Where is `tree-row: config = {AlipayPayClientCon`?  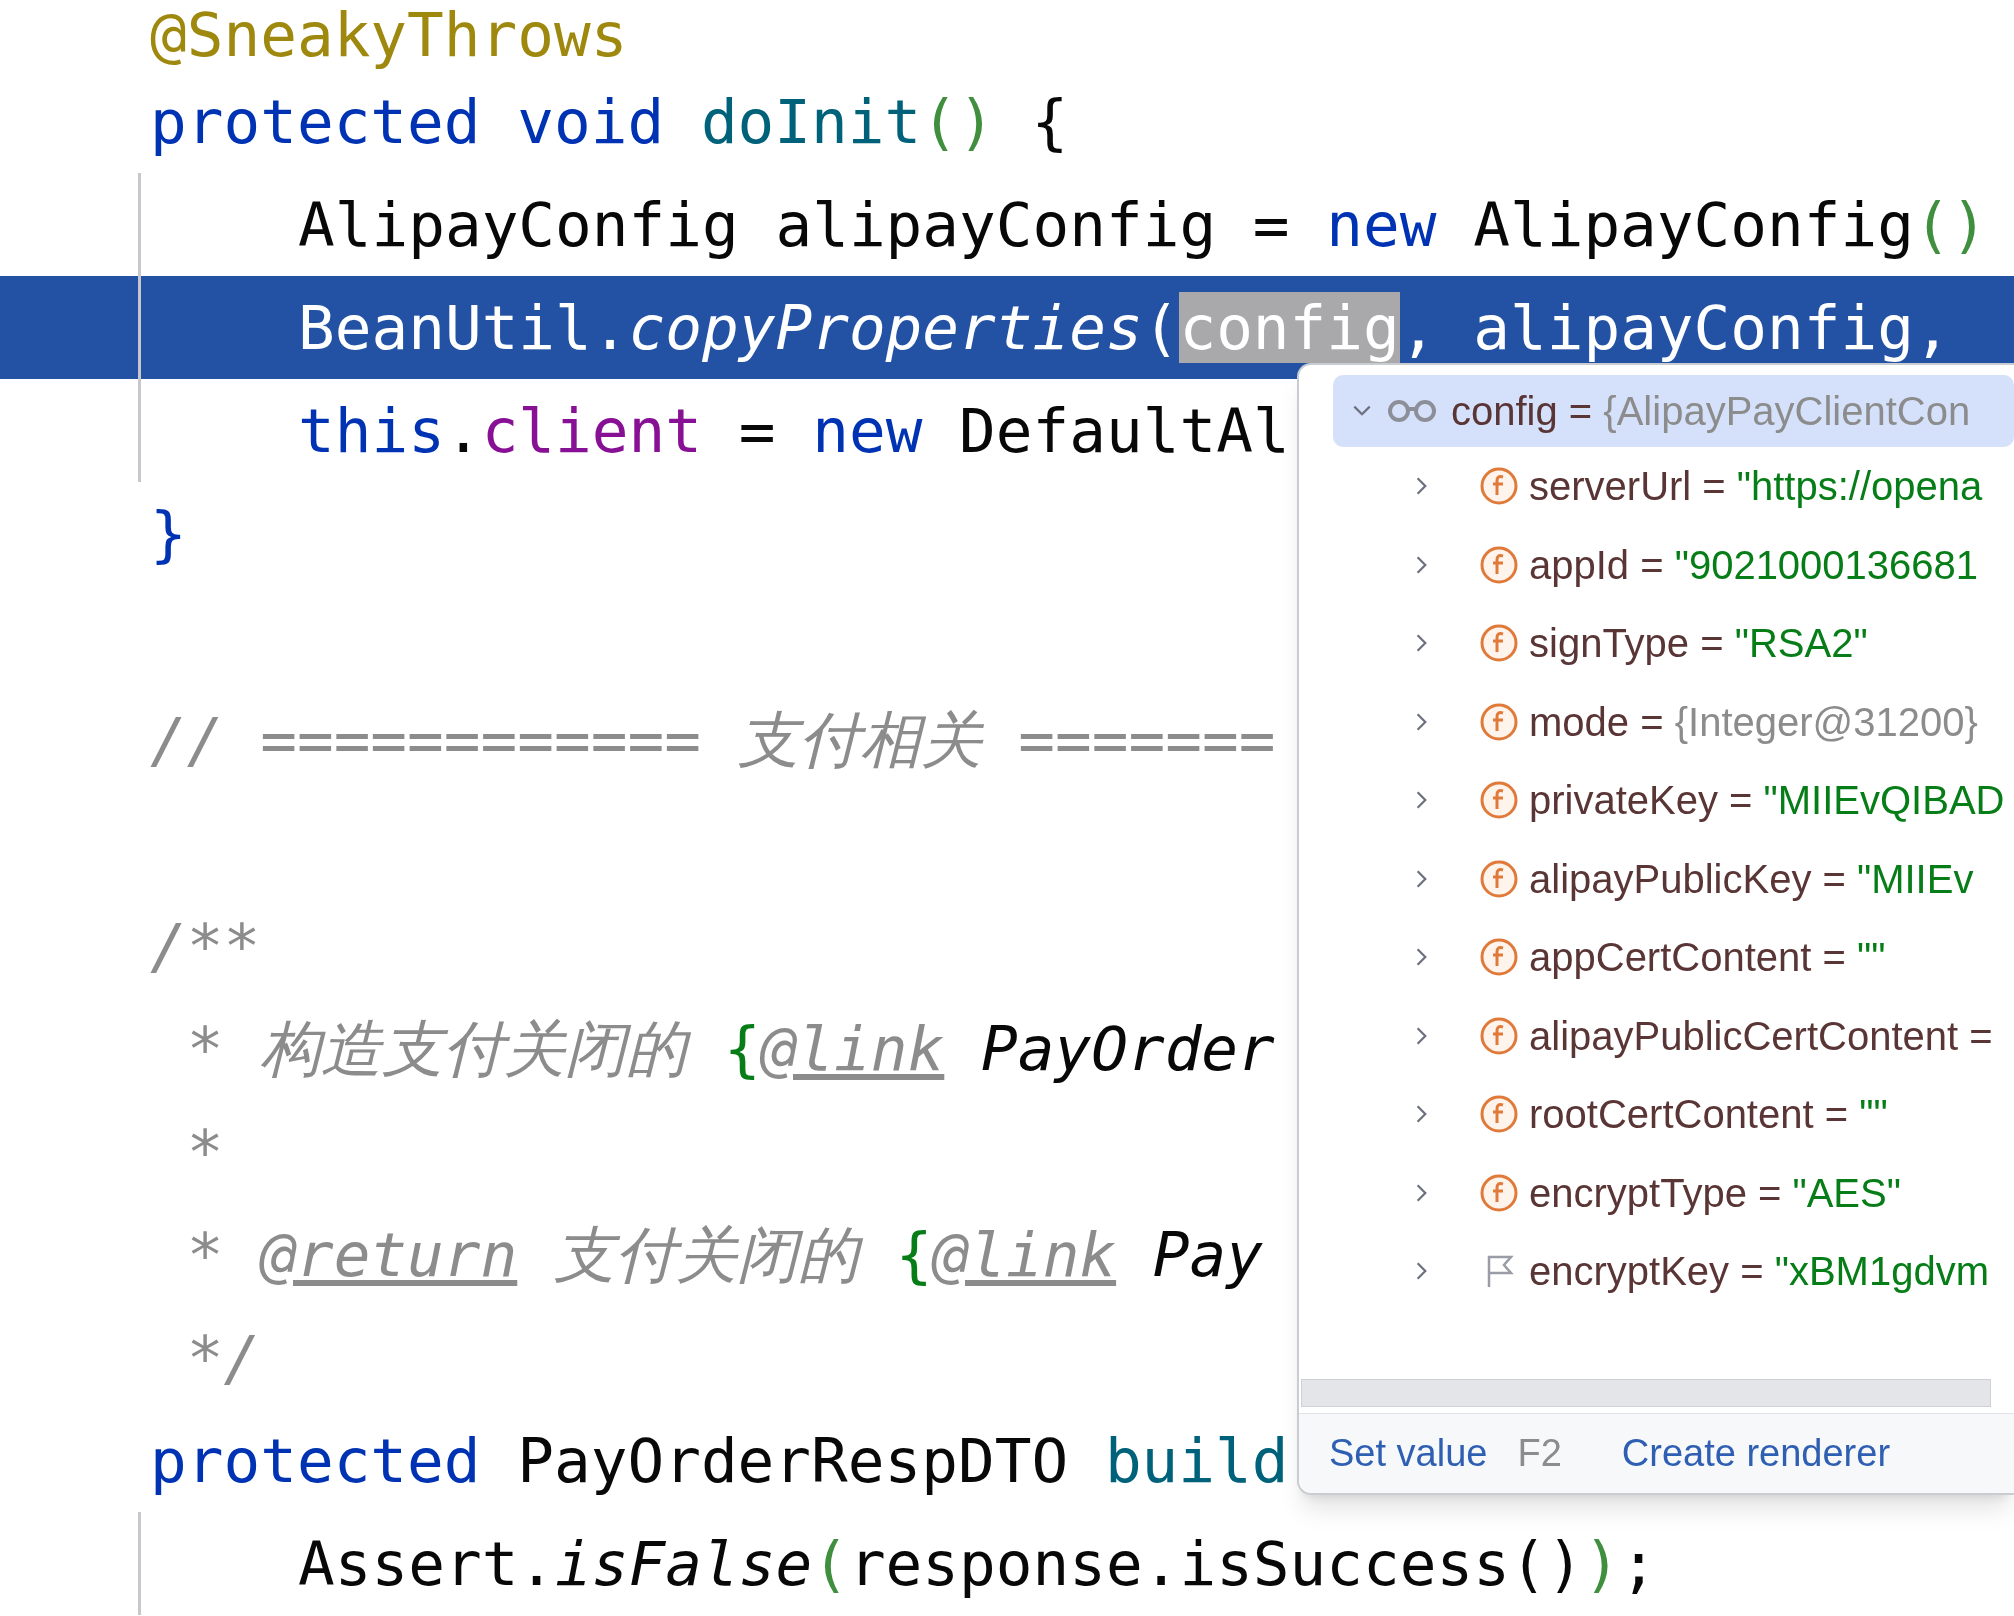 tree-row: config = {AlipayPayClientCon is located at coordinates (1673, 411).